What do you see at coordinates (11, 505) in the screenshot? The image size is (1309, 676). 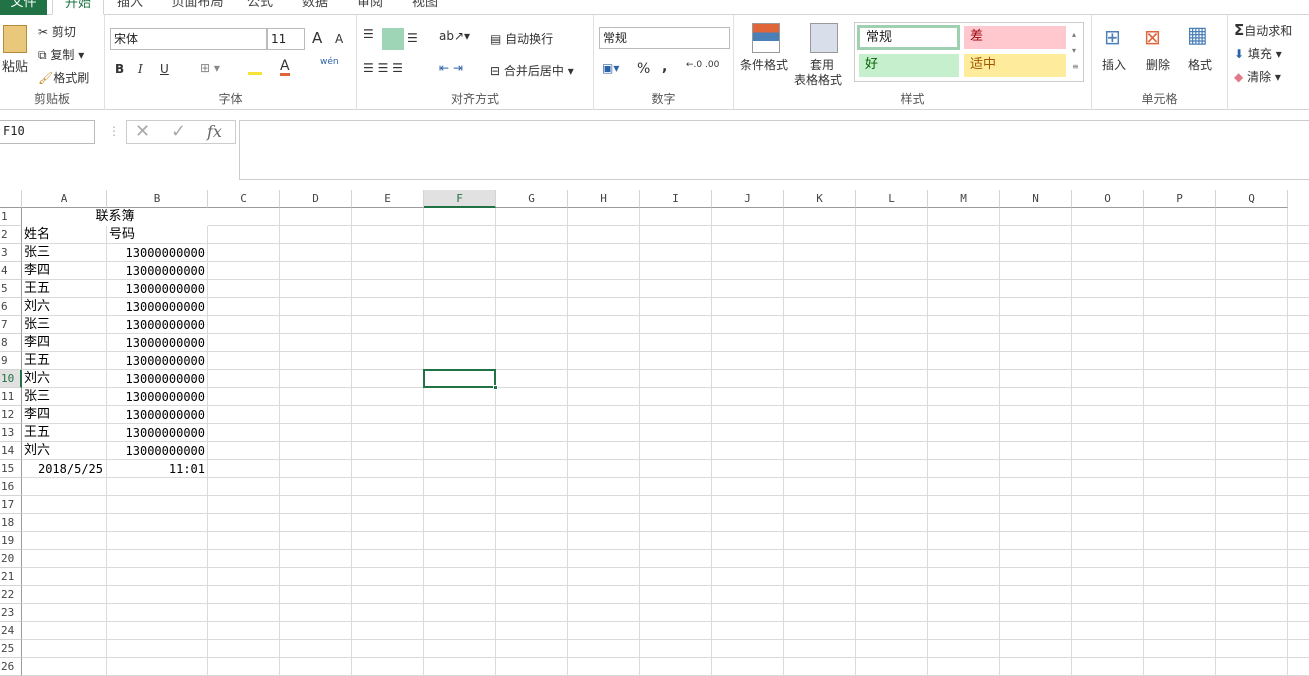 I see `row-header: 17` at bounding box center [11, 505].